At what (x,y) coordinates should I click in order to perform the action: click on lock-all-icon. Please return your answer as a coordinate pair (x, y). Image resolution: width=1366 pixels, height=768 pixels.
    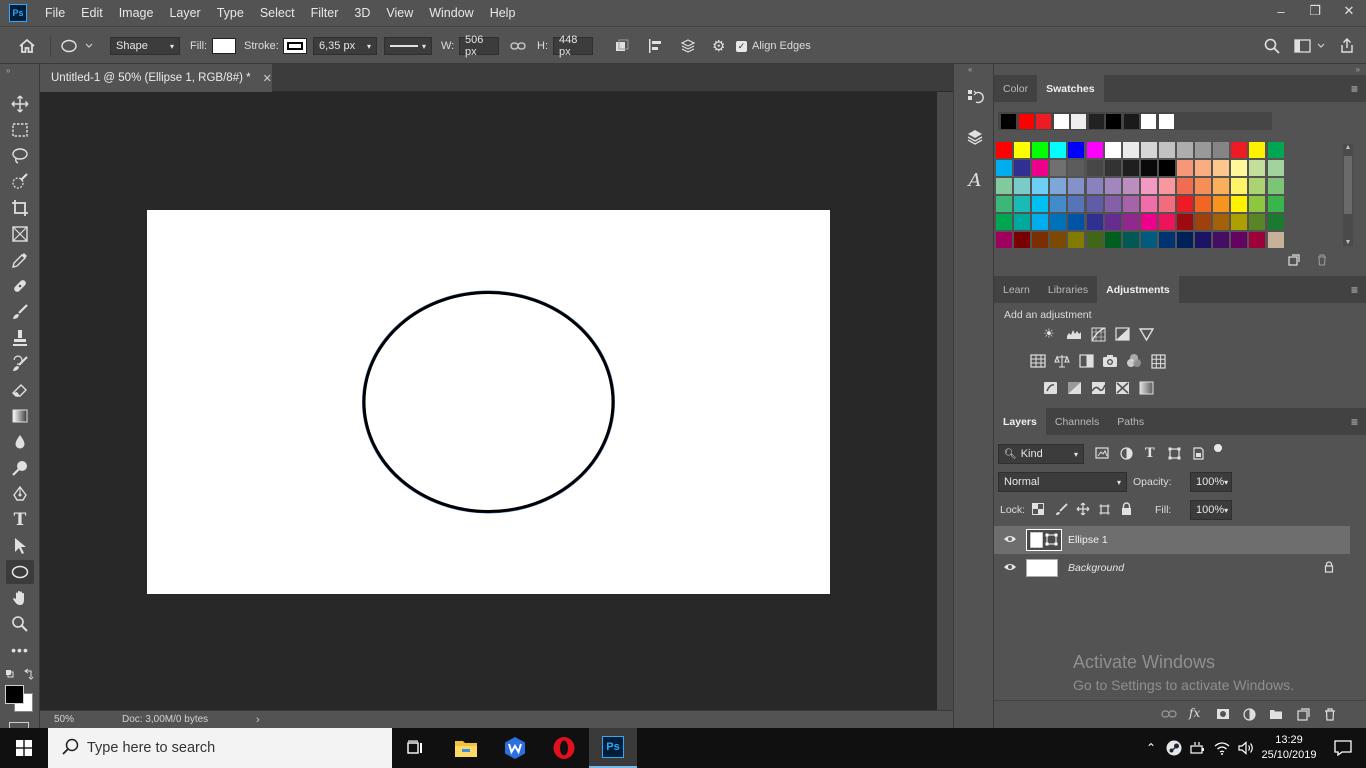
    Looking at the image, I should click on (1126, 510).